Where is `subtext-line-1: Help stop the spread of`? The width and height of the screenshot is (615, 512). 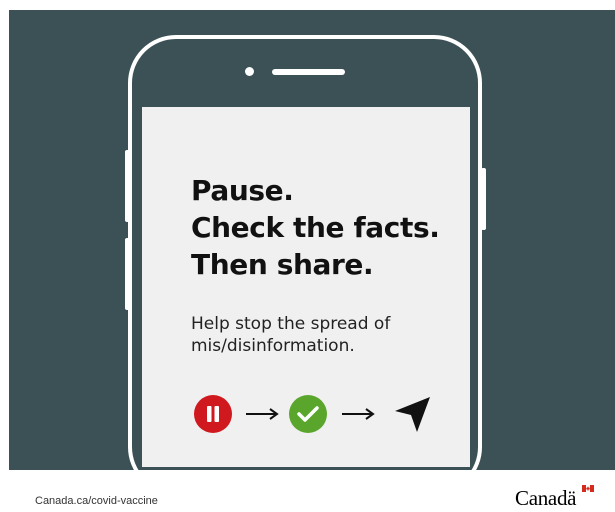
subtext-line-1: Help stop the spread of is located at coordinates (291, 324).